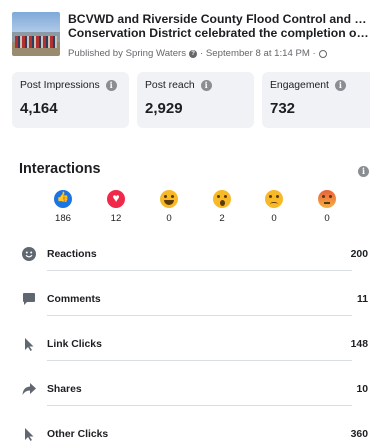  Describe the element at coordinates (164, 108) in the screenshot. I see `metric-value: 2,929` at that location.